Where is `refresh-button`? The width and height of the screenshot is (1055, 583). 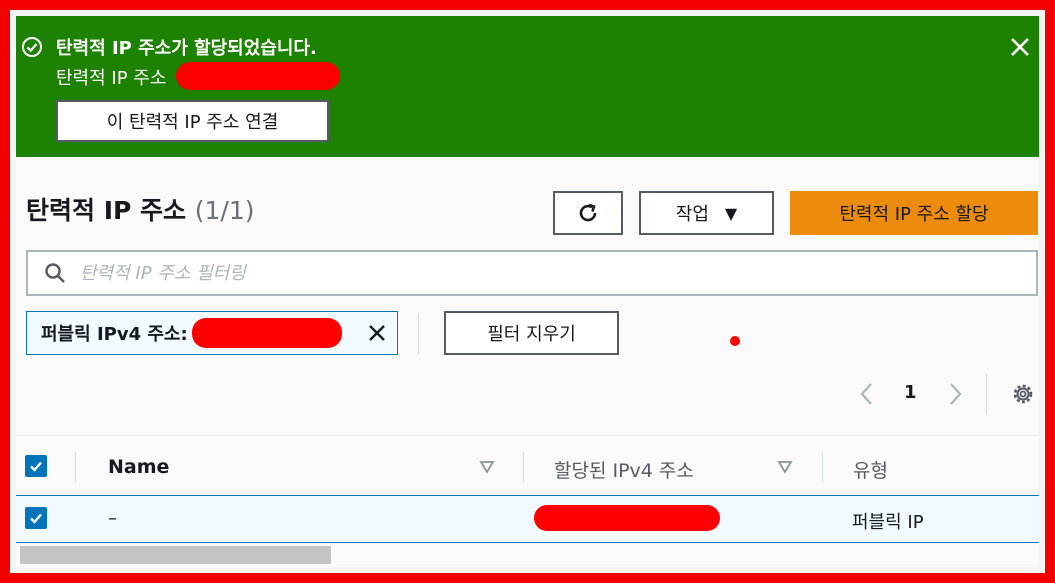 refresh-button is located at coordinates (588, 213).